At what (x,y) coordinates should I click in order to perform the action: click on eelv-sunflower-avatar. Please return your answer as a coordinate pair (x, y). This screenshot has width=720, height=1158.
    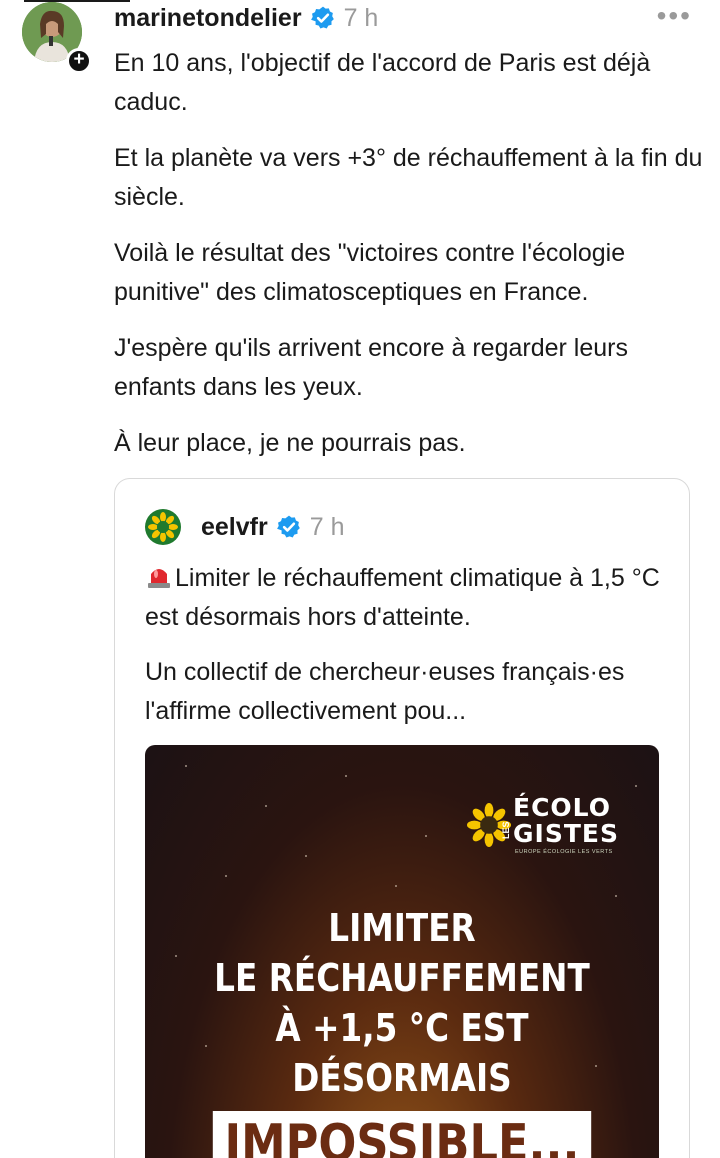
    Looking at the image, I should click on (163, 527).